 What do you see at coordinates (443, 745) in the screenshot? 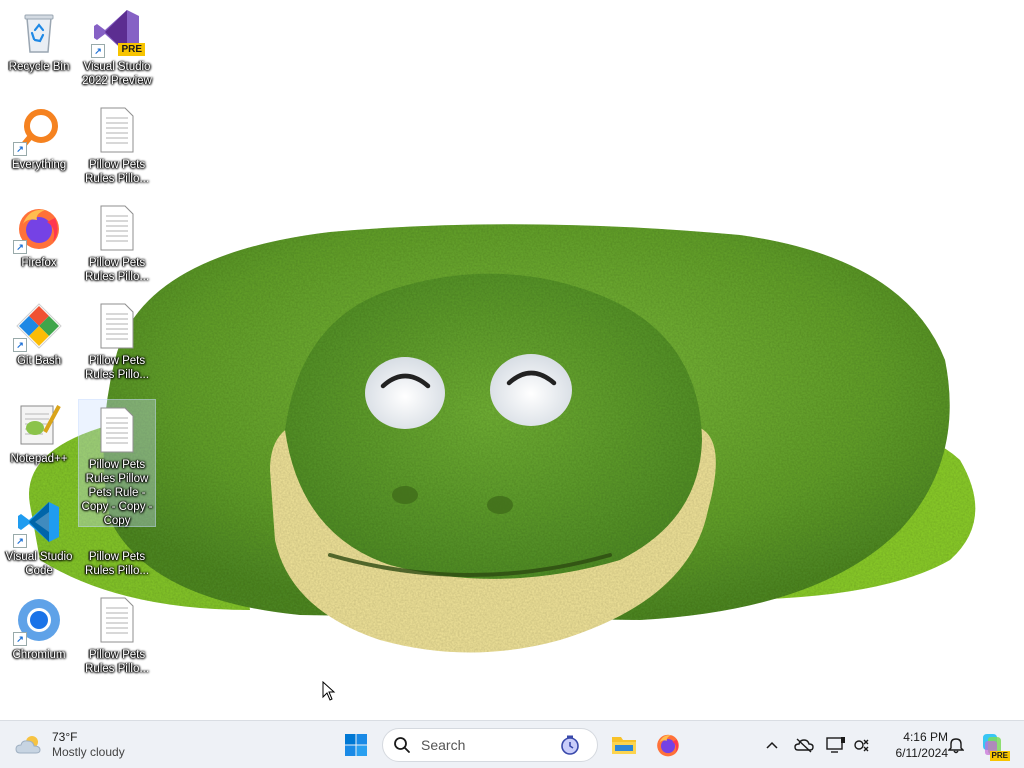
I see `search-placeholder: Search` at bounding box center [443, 745].